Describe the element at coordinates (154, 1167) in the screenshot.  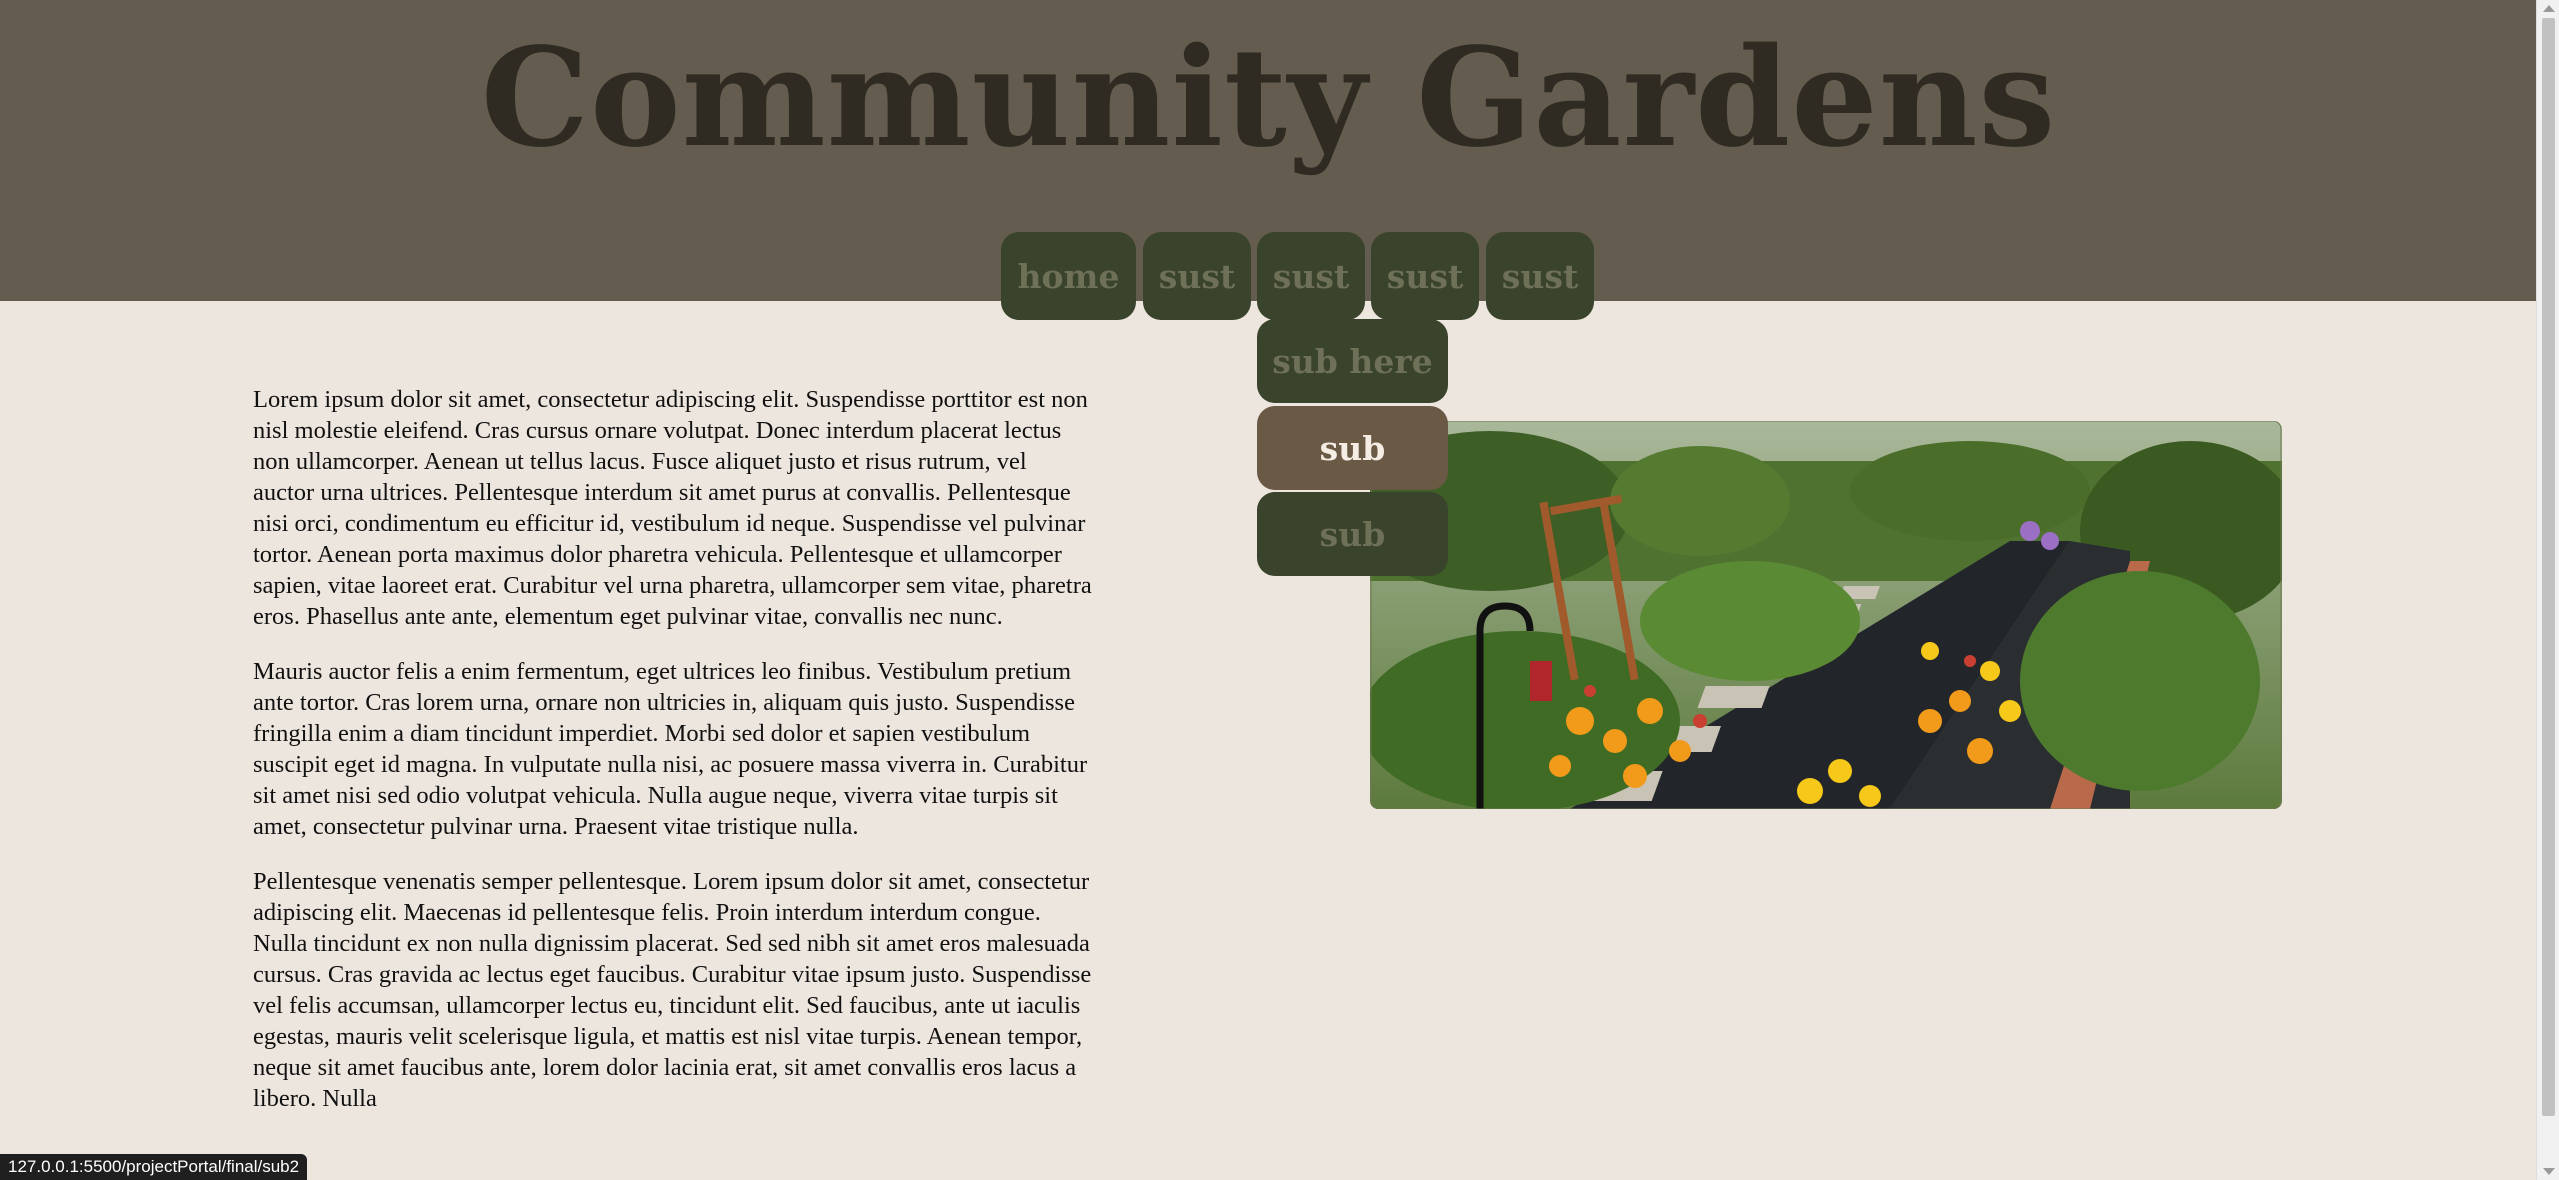
I see `link-status-bar: 127.0.0.1:5500/projectPortal/final/sub2` at that location.